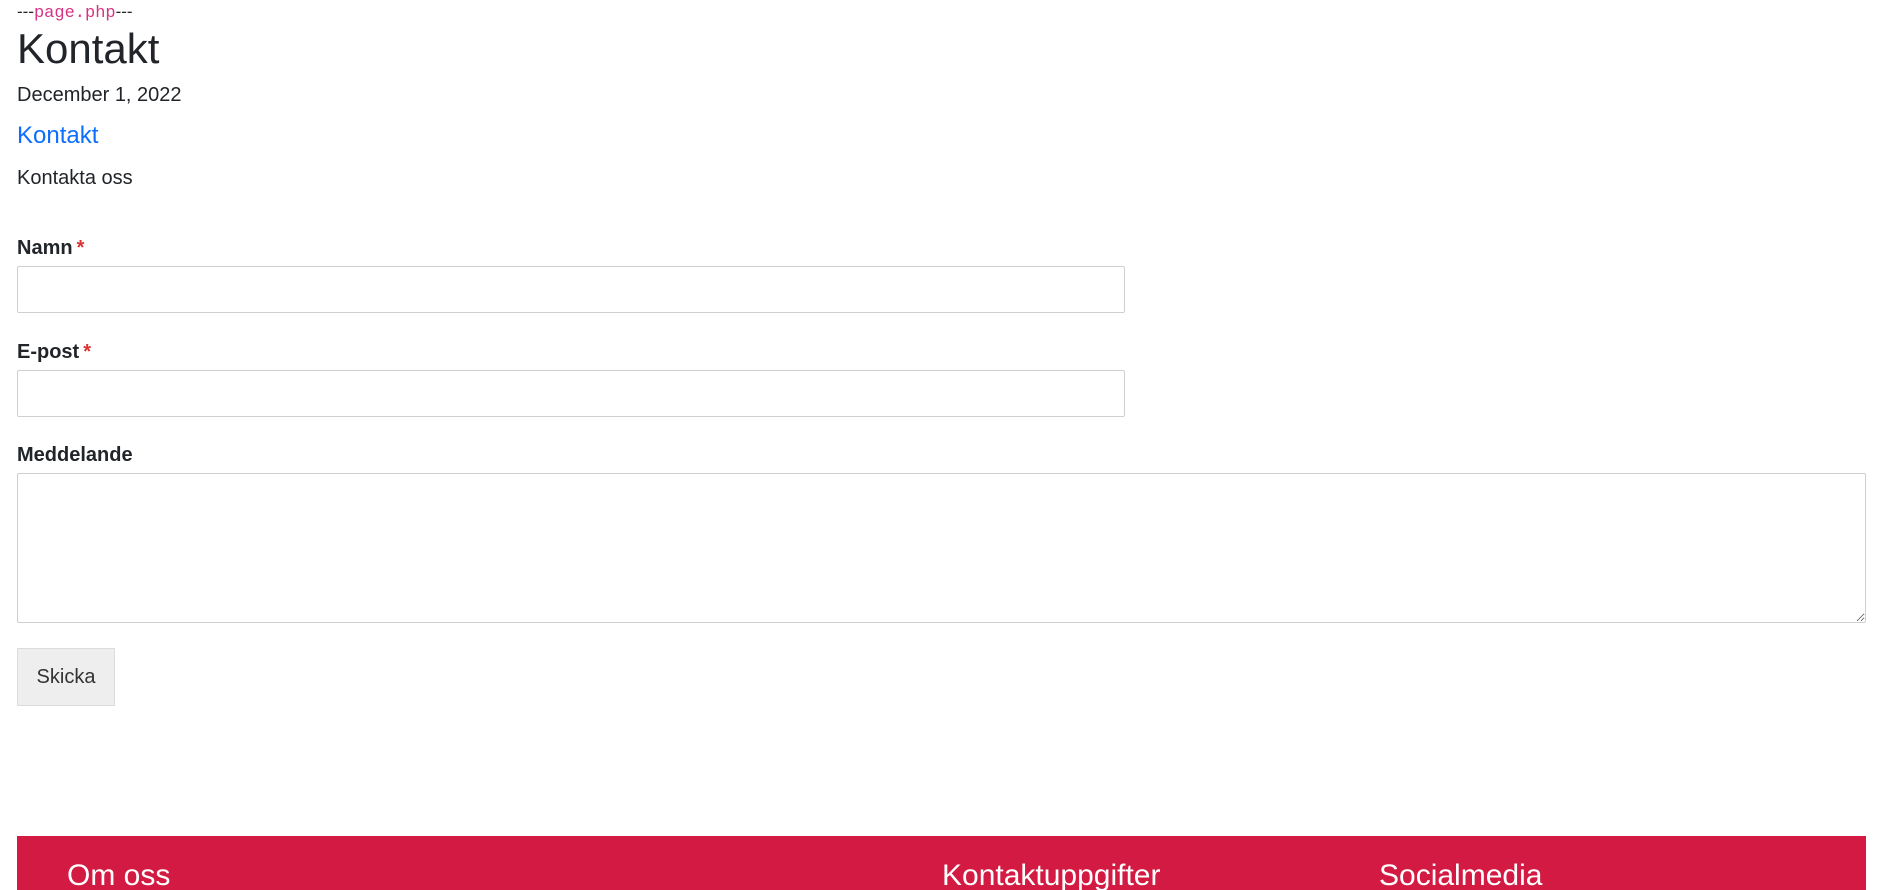 This screenshot has height=890, width=1877. I want to click on page-title: Kontakt, so click(88, 48).